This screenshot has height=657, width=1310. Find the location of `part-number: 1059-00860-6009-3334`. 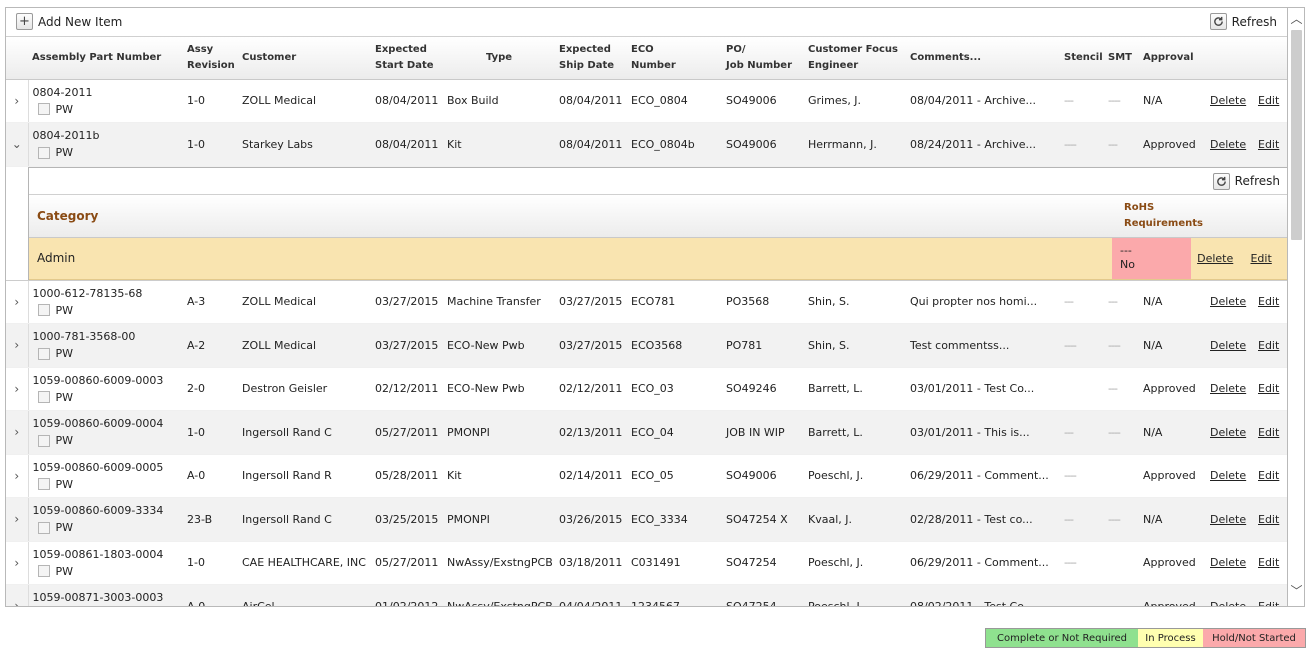

part-number: 1059-00860-6009-3334 is located at coordinates (98, 511).